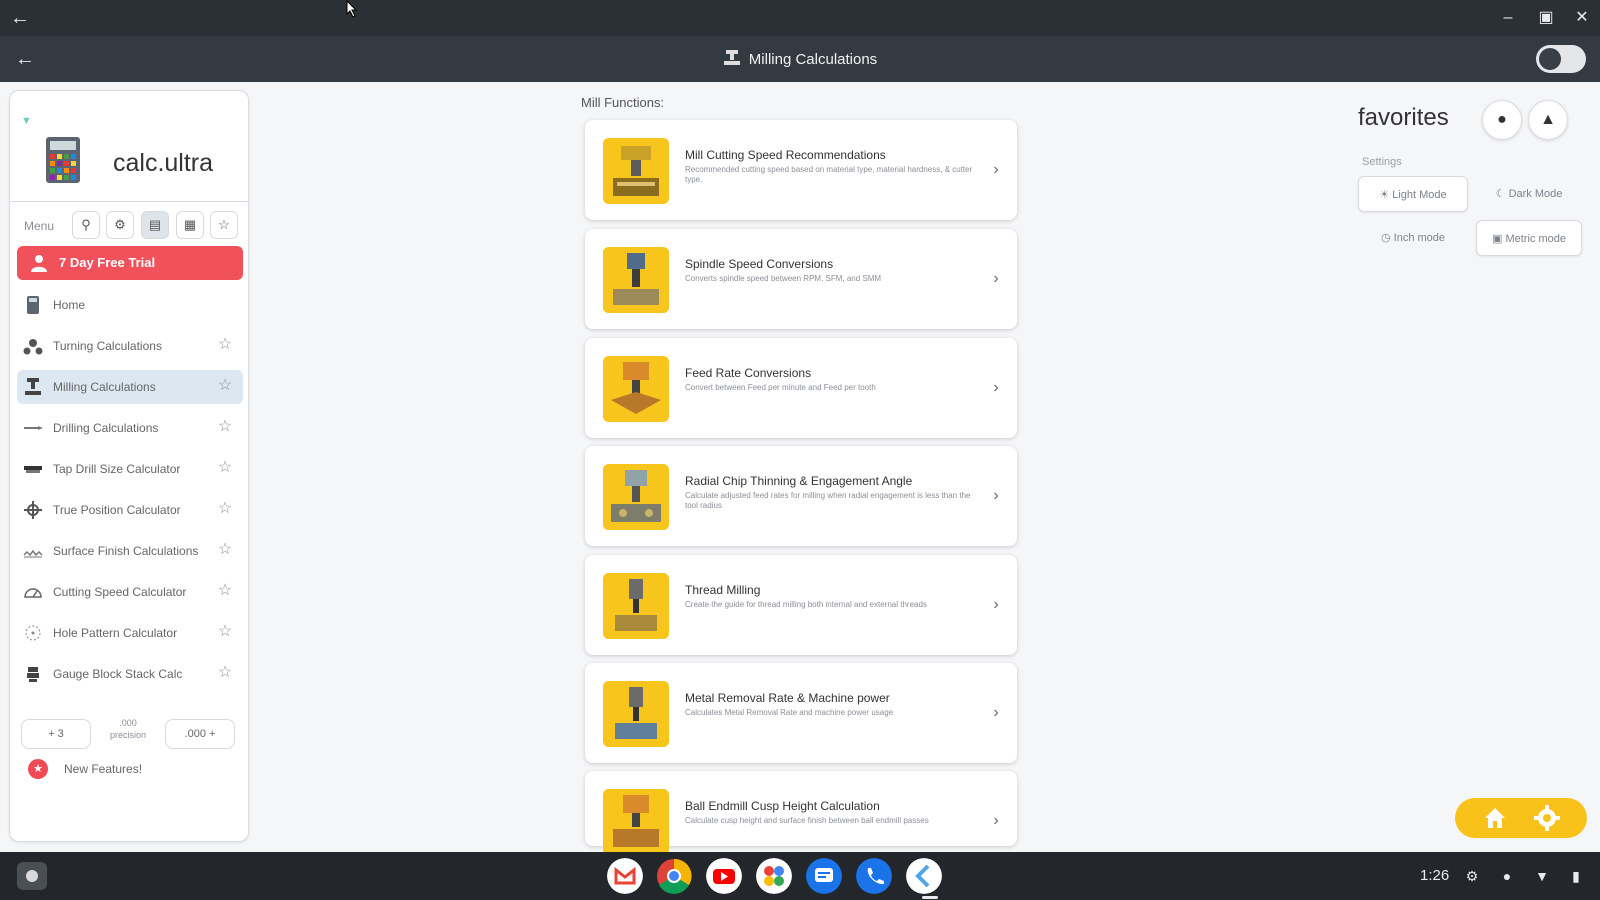 This screenshot has width=1600, height=900. I want to click on mouse-cursor-icon, so click(352, 9).